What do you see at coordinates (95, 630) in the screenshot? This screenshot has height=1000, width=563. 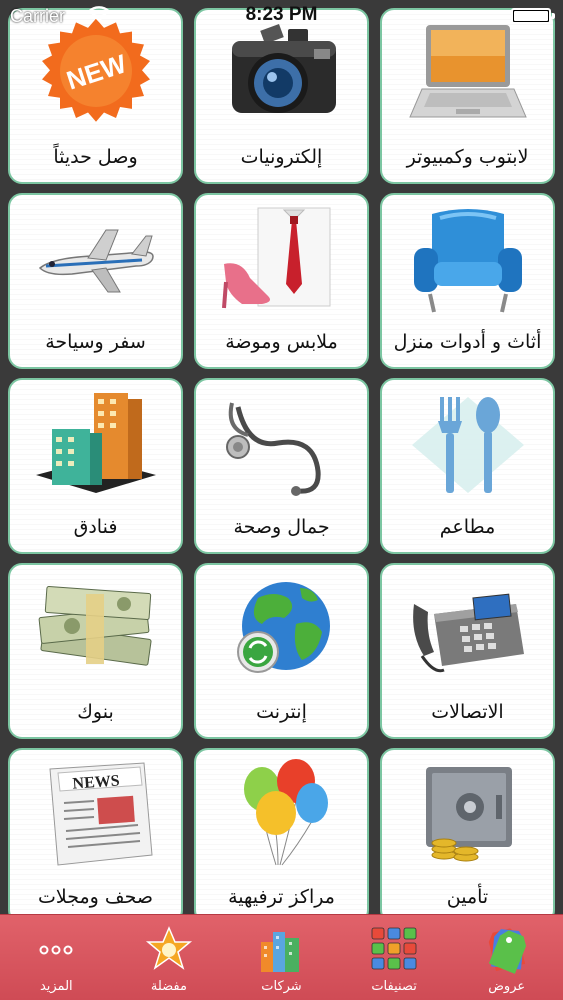 I see `money-stack-icon` at bounding box center [95, 630].